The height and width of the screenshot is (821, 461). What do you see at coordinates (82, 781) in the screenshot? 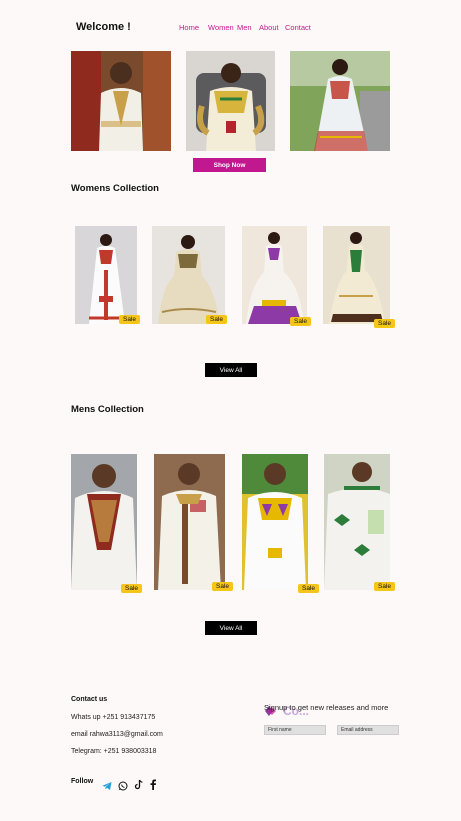
I see `follow-label: Follow` at bounding box center [82, 781].